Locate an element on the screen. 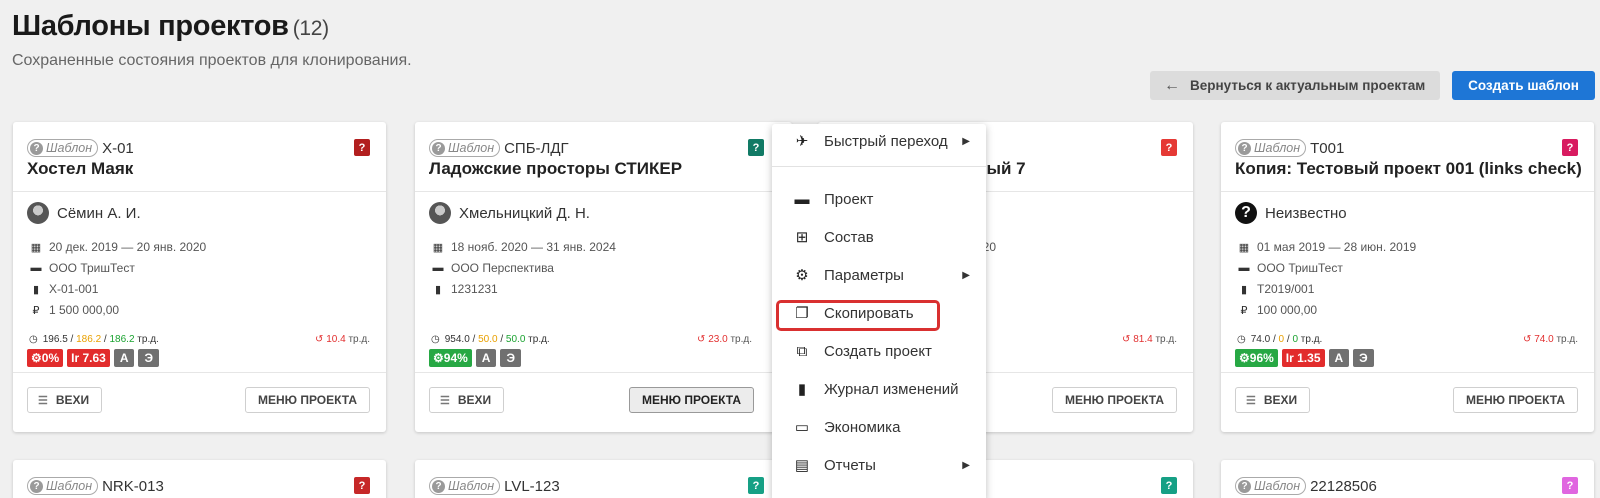  menu-item-economics: ▭ Экономика is located at coordinates (879, 427).